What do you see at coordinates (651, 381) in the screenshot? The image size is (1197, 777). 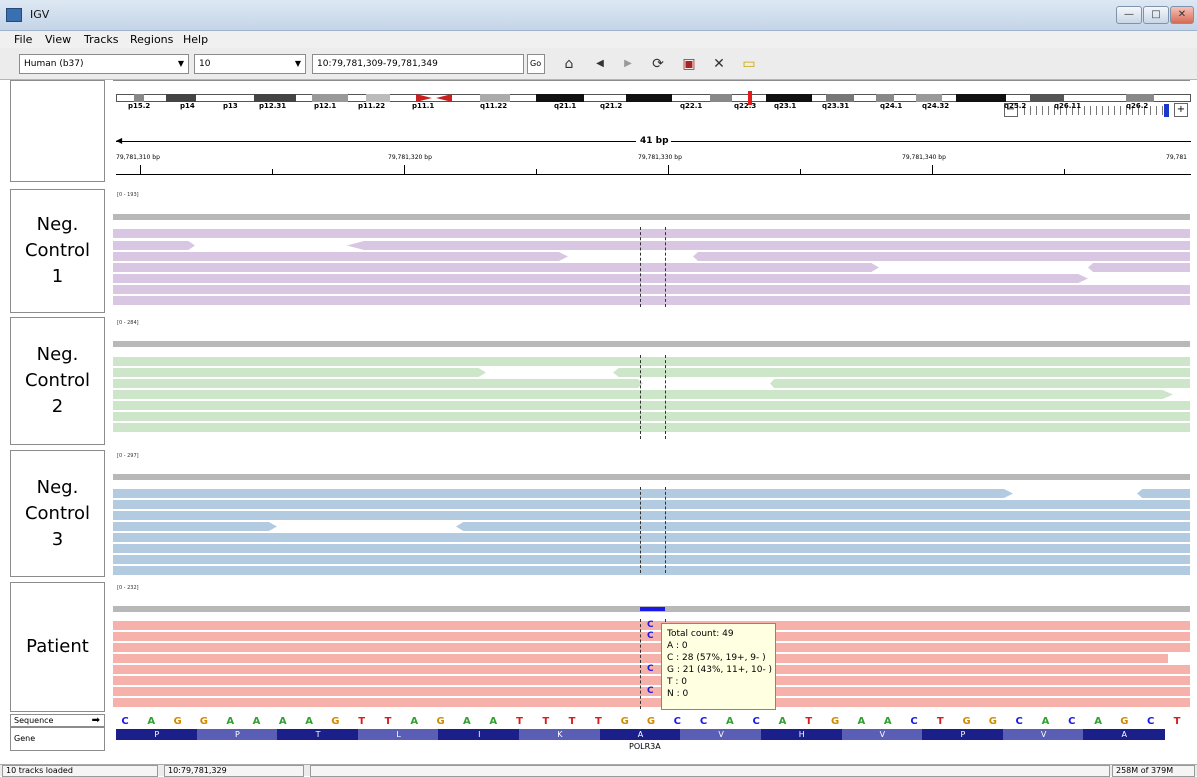 I see `alignment-track-neg-control-2: [0 - 284]` at bounding box center [651, 381].